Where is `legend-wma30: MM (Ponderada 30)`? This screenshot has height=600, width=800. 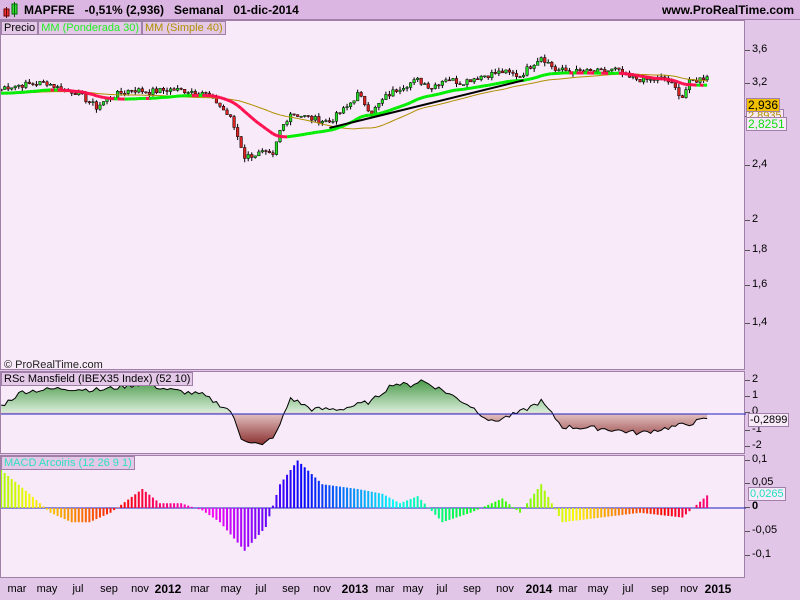
legend-wma30: MM (Ponderada 30) is located at coordinates (90, 28).